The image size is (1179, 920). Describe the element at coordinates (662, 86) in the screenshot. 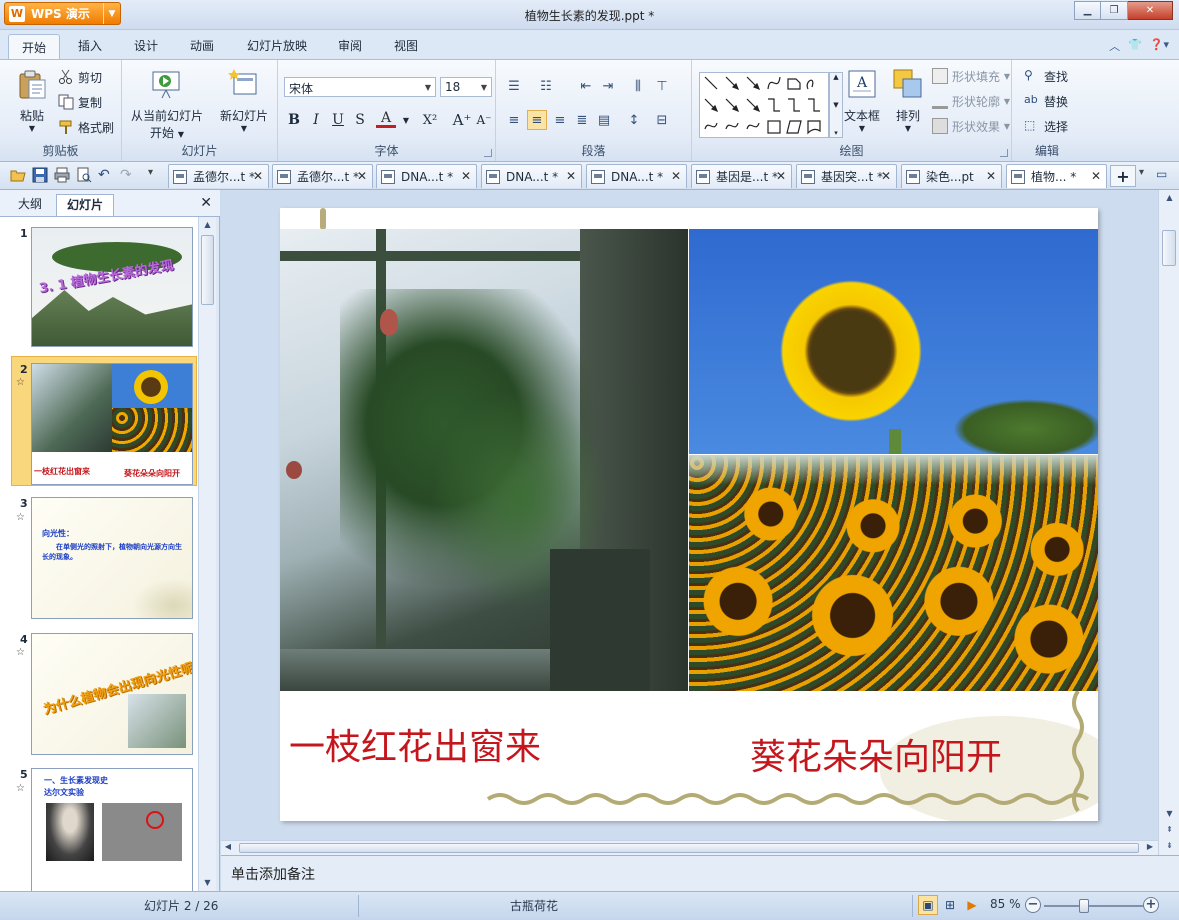

I see `align-text-icon: ⊤` at that location.